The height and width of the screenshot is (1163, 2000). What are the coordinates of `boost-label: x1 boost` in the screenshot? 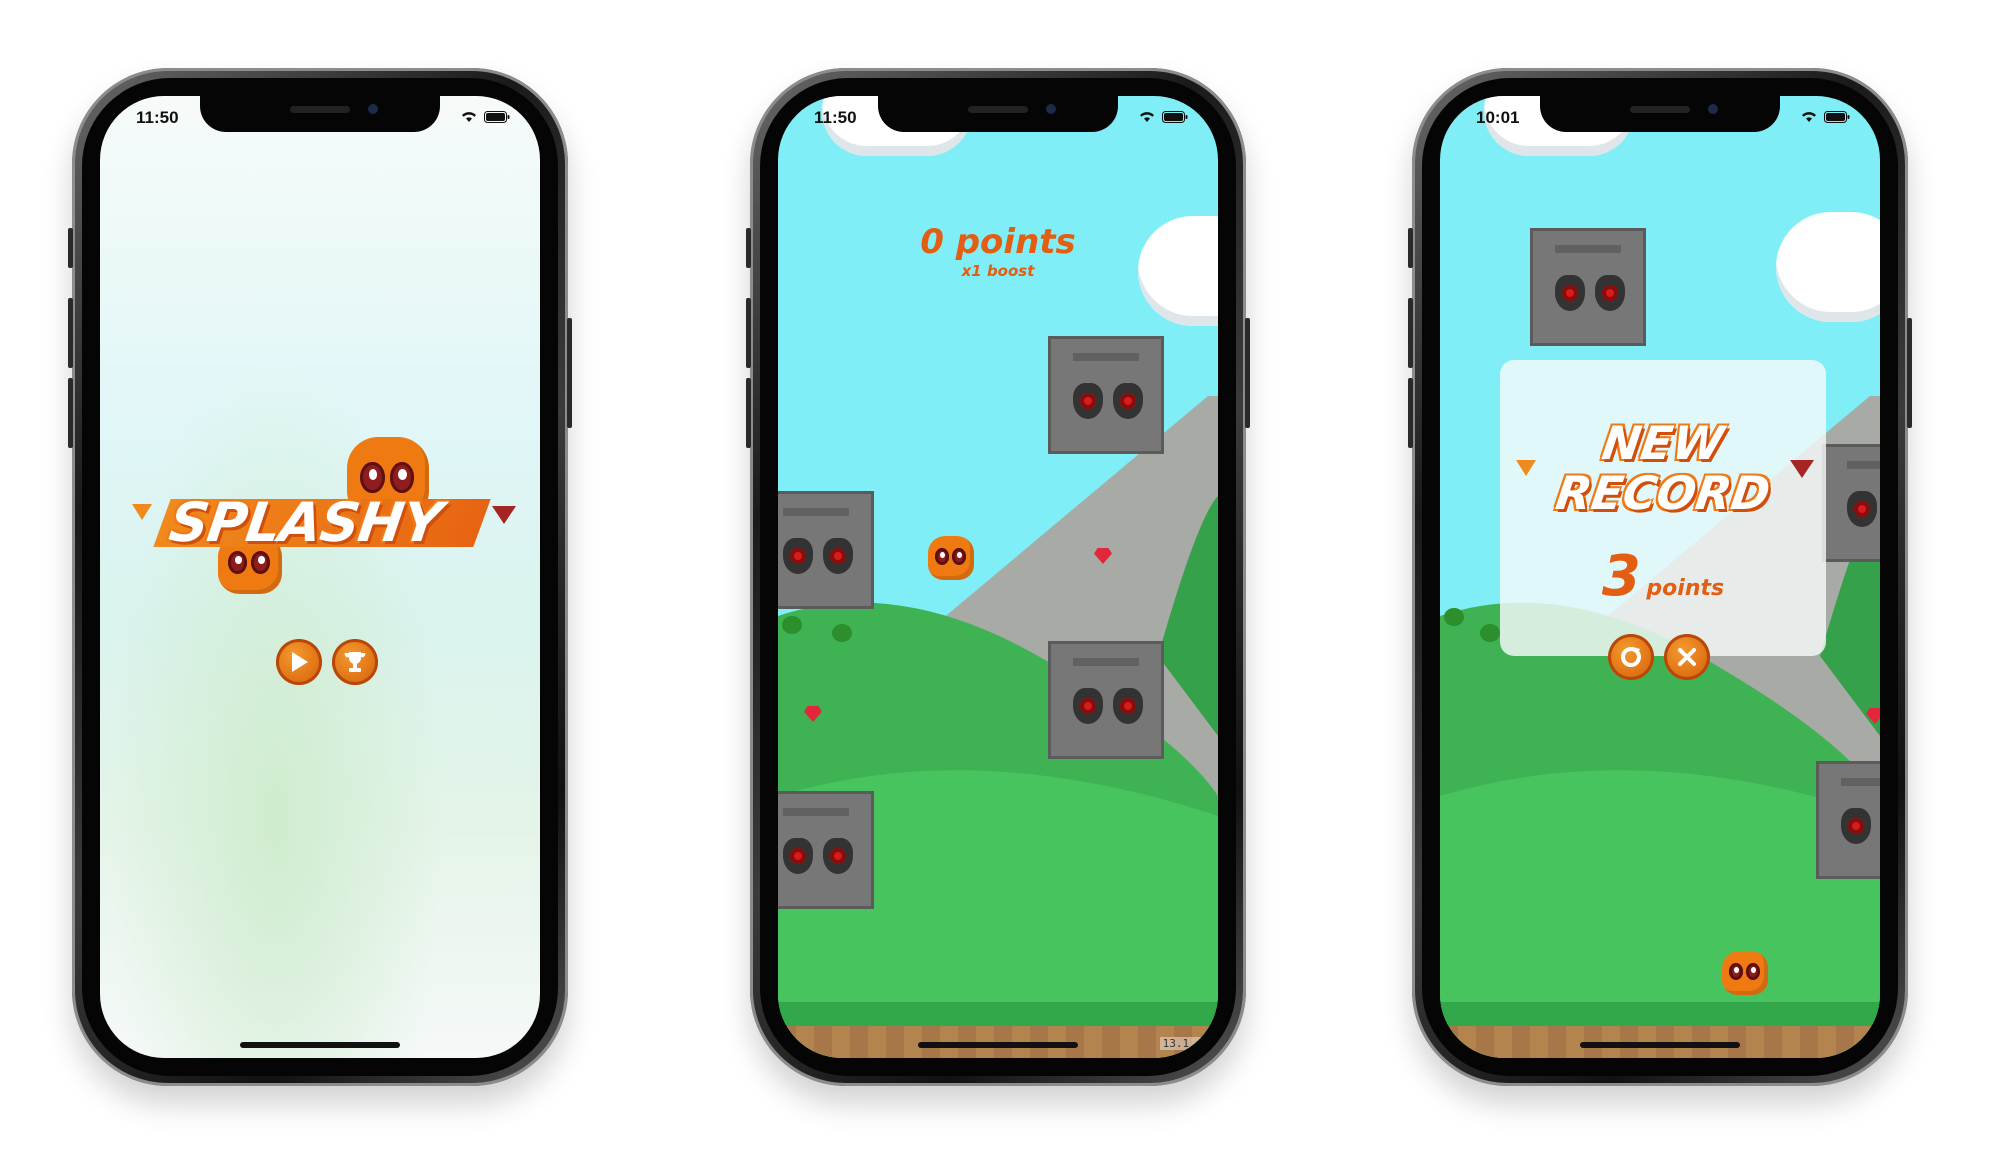 It's located at (998, 271).